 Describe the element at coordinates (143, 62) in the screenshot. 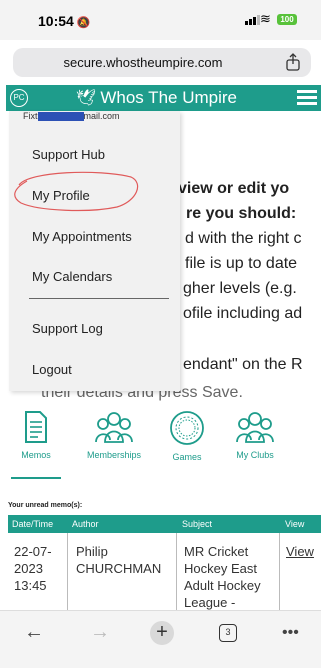

I see `url-text: secure.whostheumpire.com` at that location.